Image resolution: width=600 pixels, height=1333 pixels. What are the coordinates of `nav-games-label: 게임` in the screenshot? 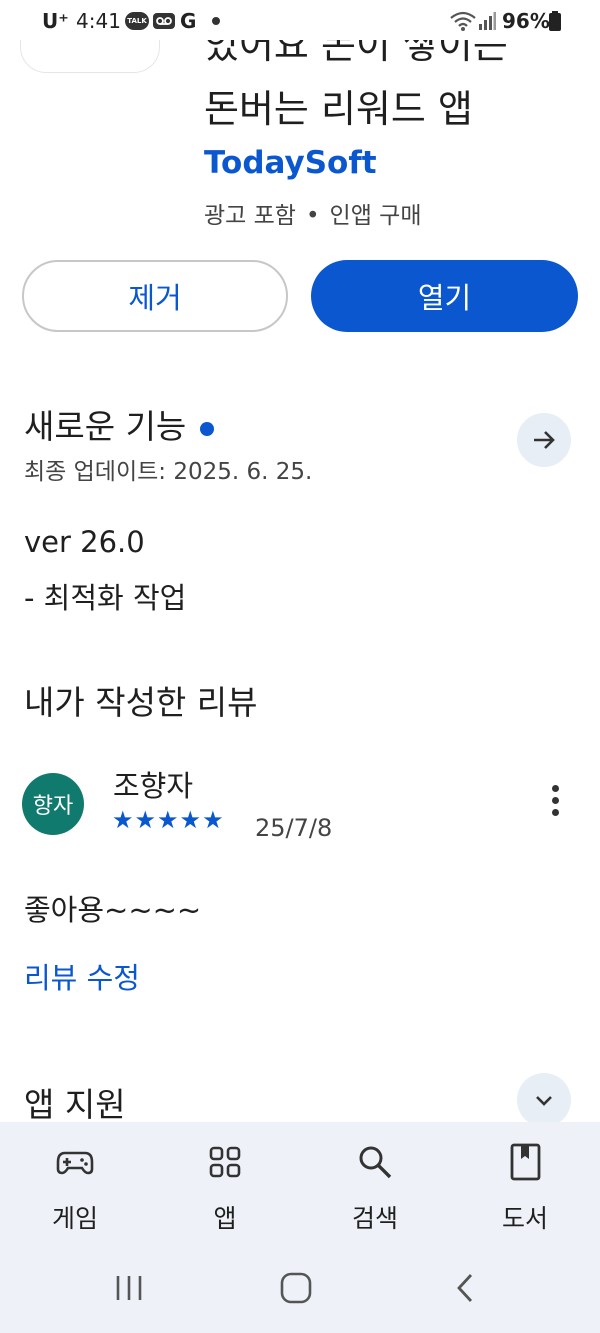 It's located at (74, 1218).